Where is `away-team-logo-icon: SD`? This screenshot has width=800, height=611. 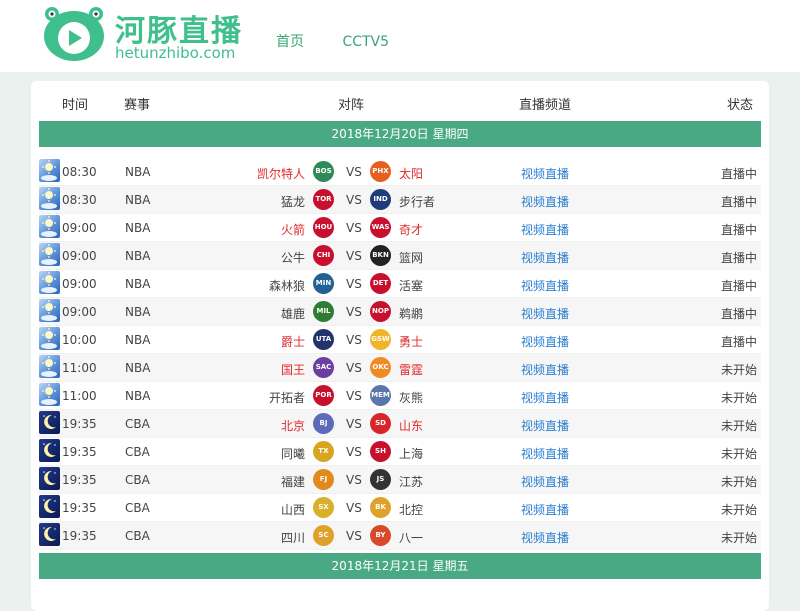 away-team-logo-icon: SD is located at coordinates (380, 423).